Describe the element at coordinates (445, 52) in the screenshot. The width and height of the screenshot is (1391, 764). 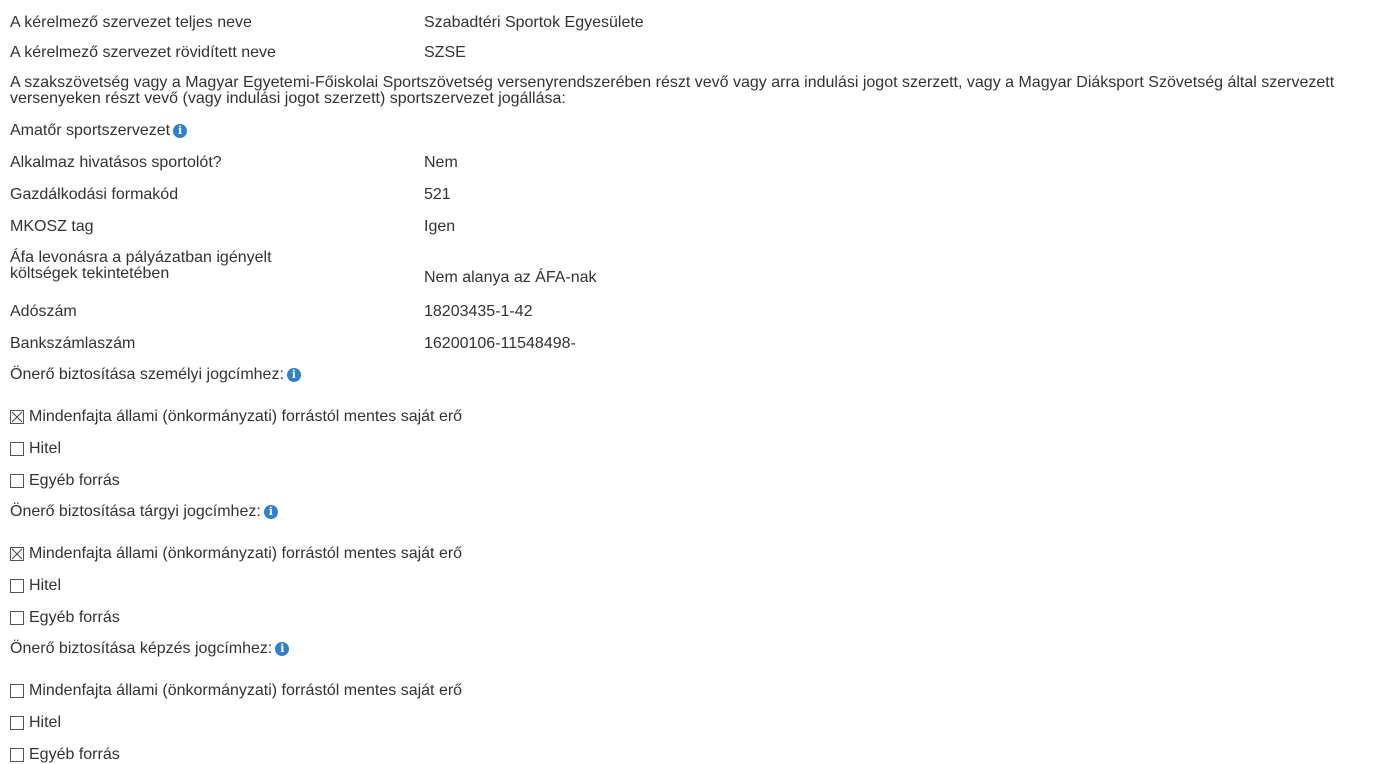
I see `short-name-value: SZSE` at that location.